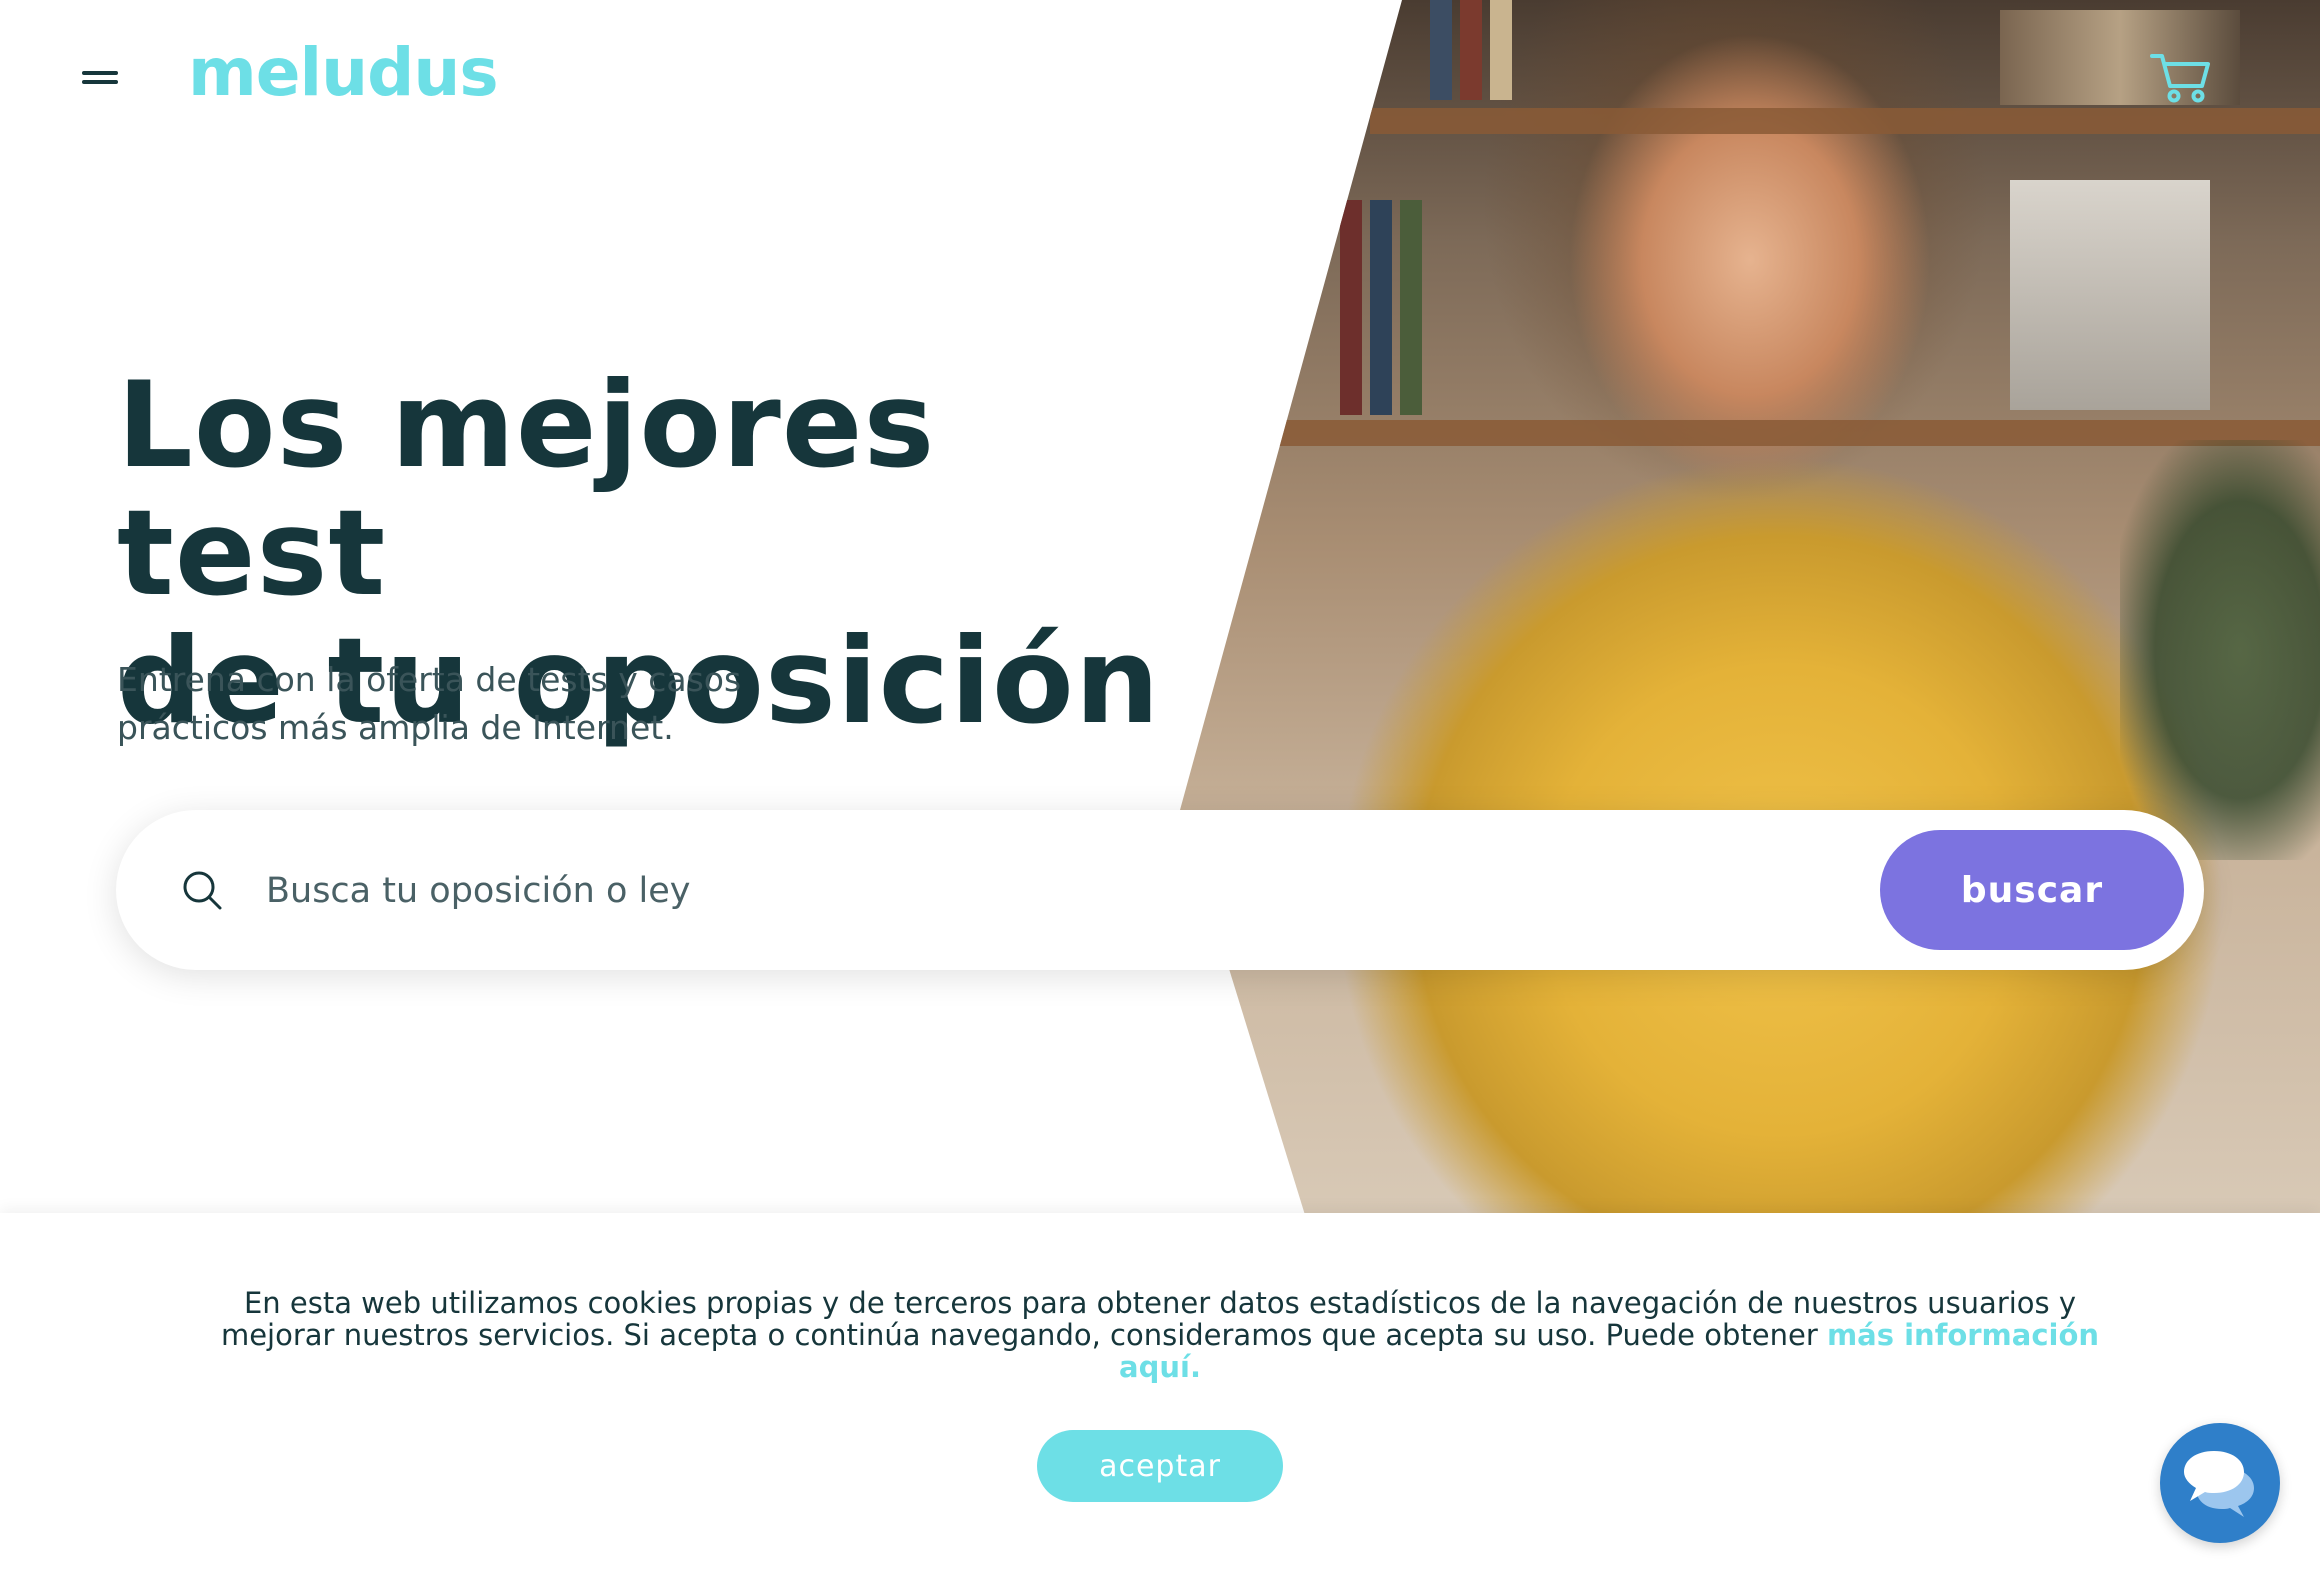 This screenshot has width=2320, height=1582. What do you see at coordinates (2181, 77) in the screenshot?
I see `shopping-cart-icon` at bounding box center [2181, 77].